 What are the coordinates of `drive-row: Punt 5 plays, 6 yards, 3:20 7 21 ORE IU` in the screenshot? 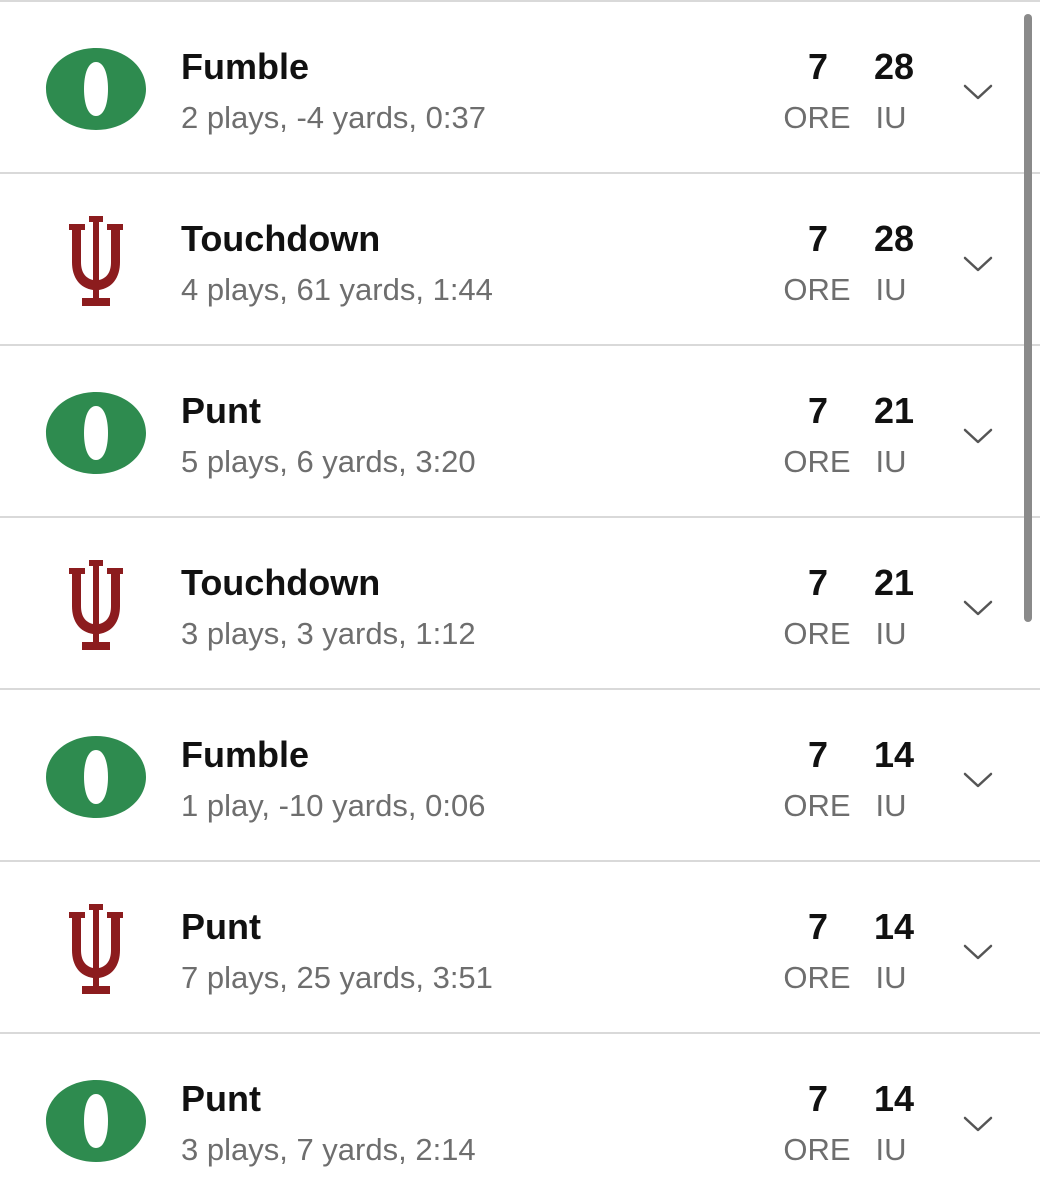 It's located at (520, 432).